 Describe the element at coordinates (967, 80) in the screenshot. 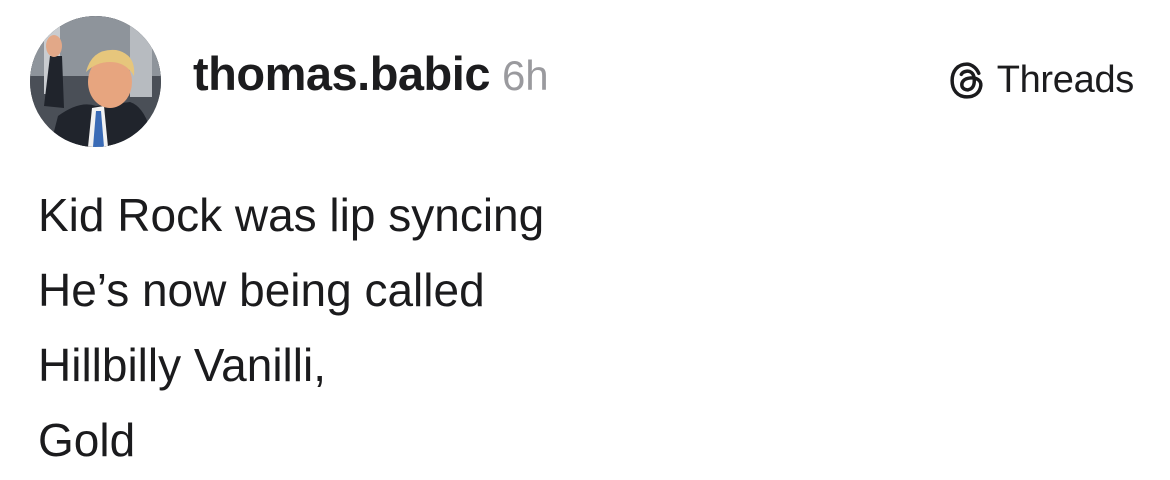

I see `threads-logo-icon` at that location.